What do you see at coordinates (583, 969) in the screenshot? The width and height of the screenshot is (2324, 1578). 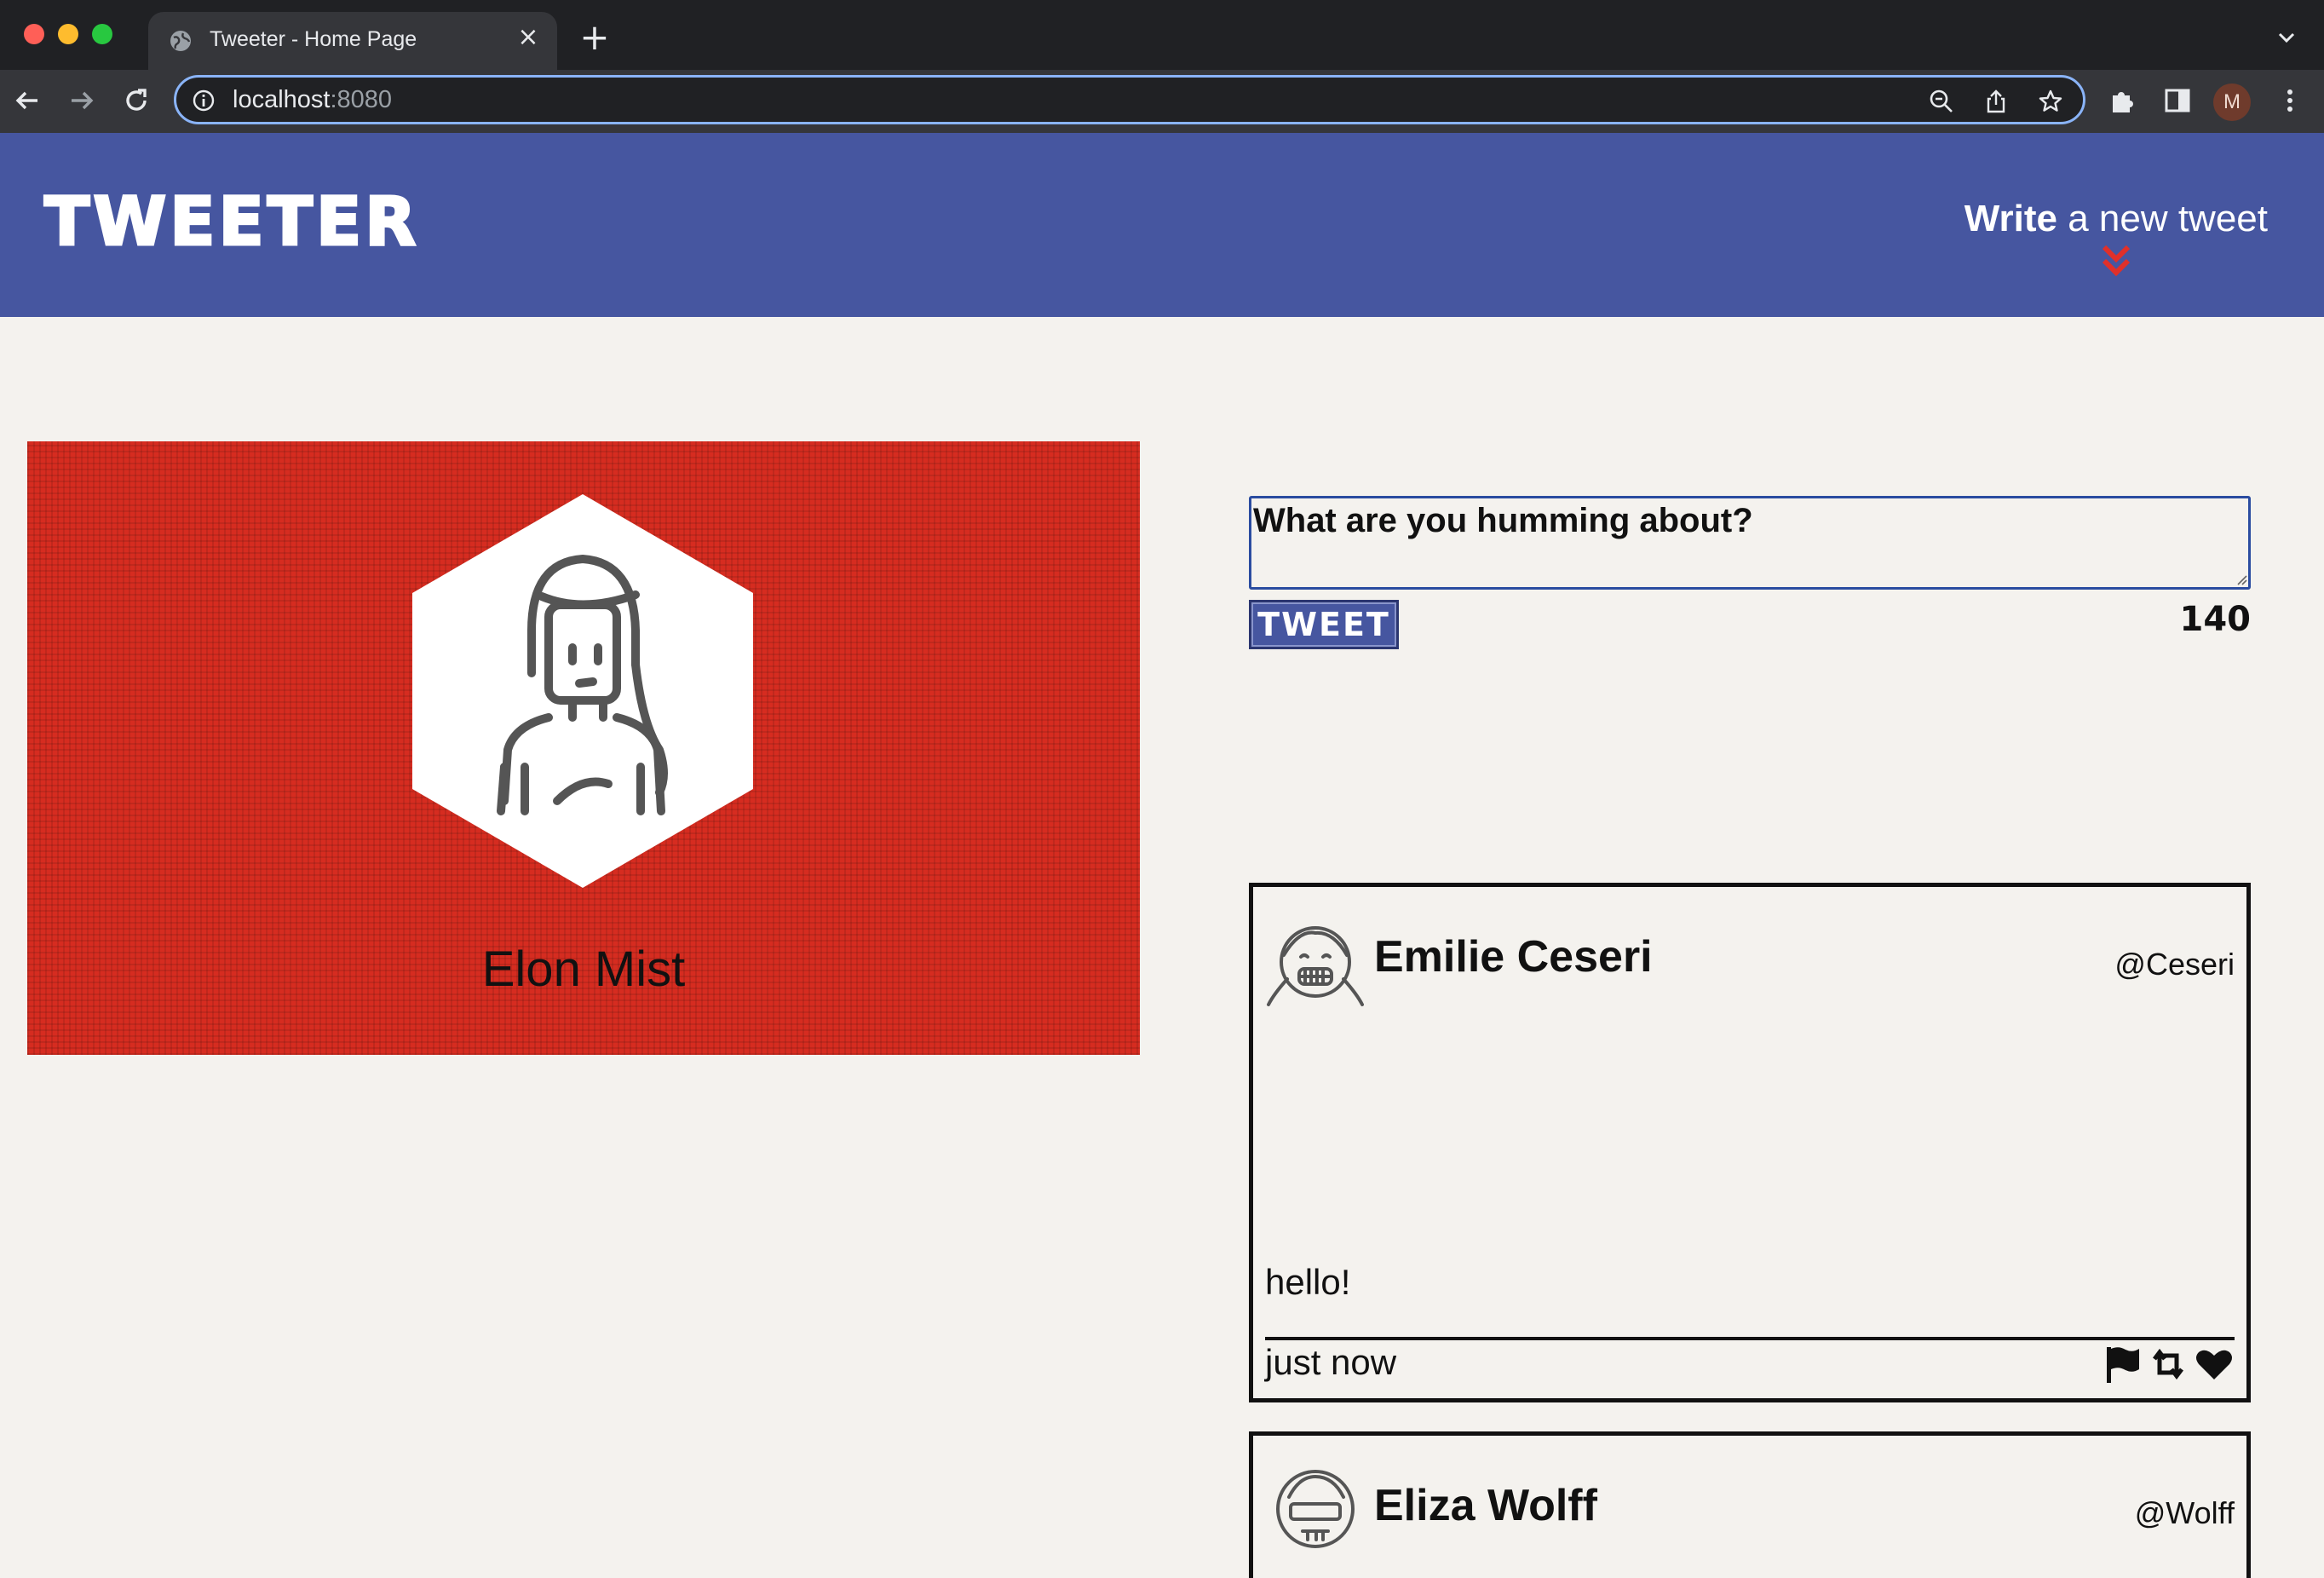 I see `profile-name: Elon Mist` at bounding box center [583, 969].